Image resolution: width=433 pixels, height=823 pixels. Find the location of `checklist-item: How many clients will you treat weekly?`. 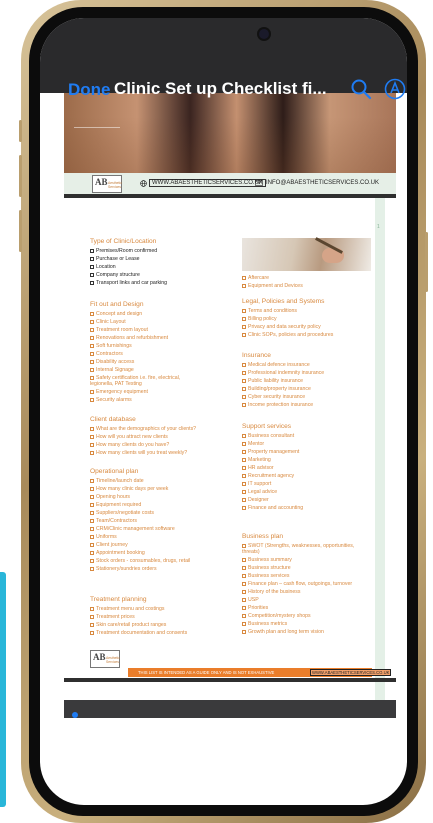

checklist-item: How many clients will you treat weekly? is located at coordinates (138, 453).